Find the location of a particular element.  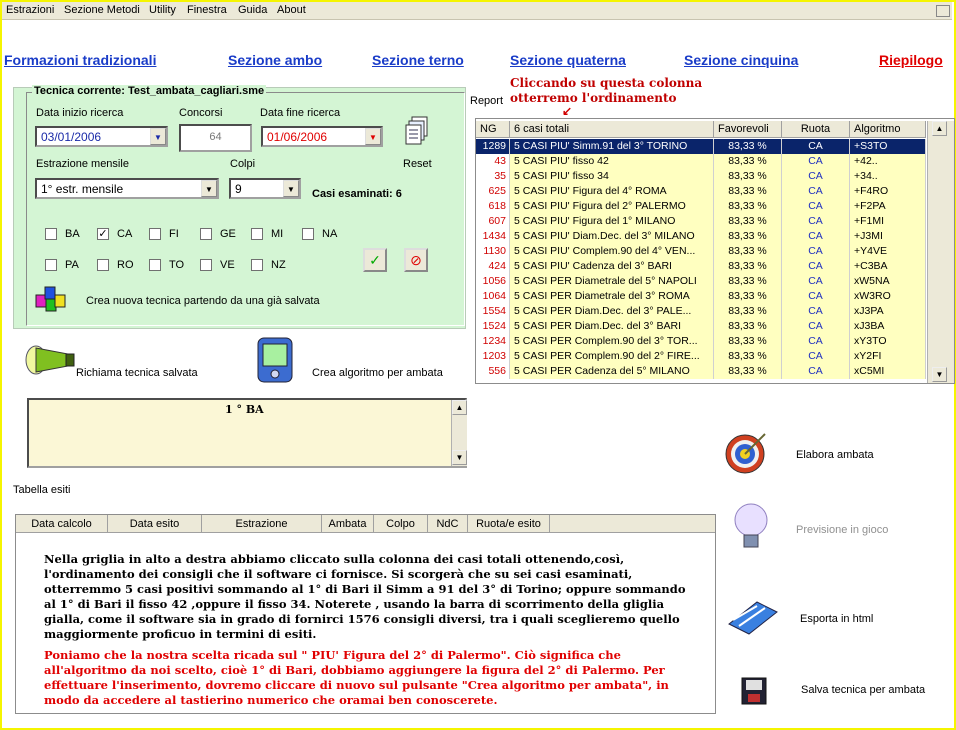

pda-icon is located at coordinates (275, 360).